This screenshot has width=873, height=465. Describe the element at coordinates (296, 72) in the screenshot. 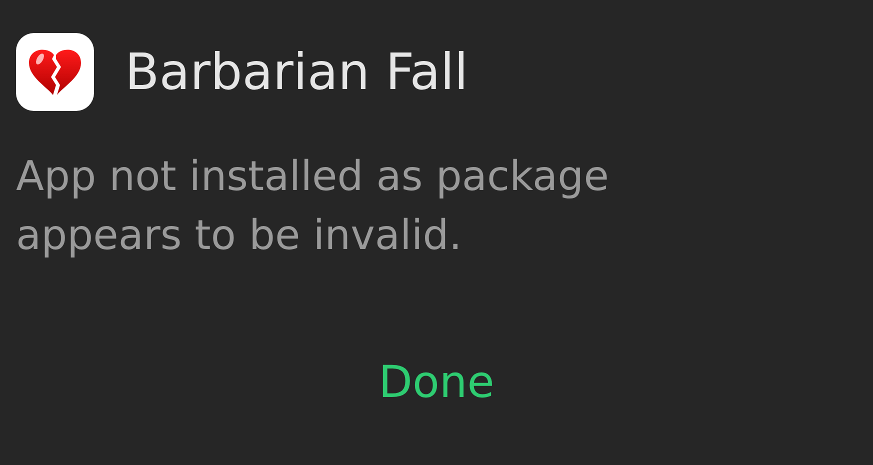

I see `app-title: Barbarian Fall` at that location.